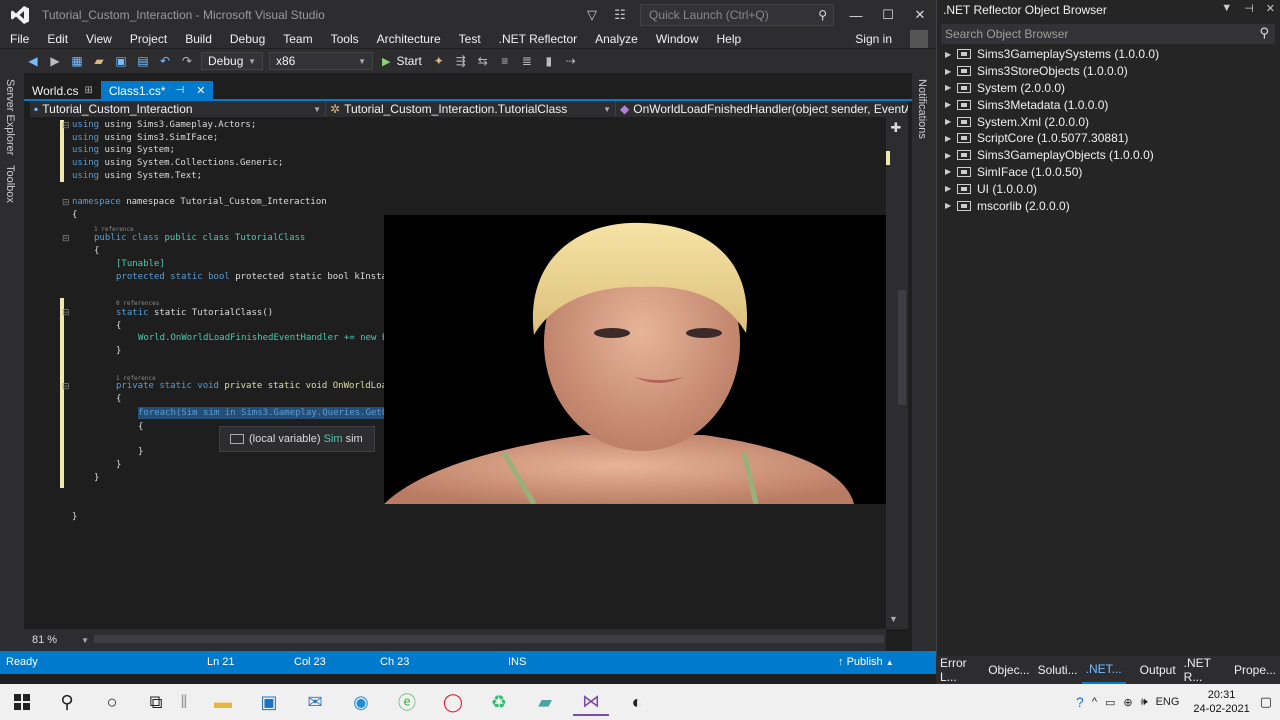  Describe the element at coordinates (232, 61) in the screenshot. I see `configuration-select: Debug ▼` at that location.